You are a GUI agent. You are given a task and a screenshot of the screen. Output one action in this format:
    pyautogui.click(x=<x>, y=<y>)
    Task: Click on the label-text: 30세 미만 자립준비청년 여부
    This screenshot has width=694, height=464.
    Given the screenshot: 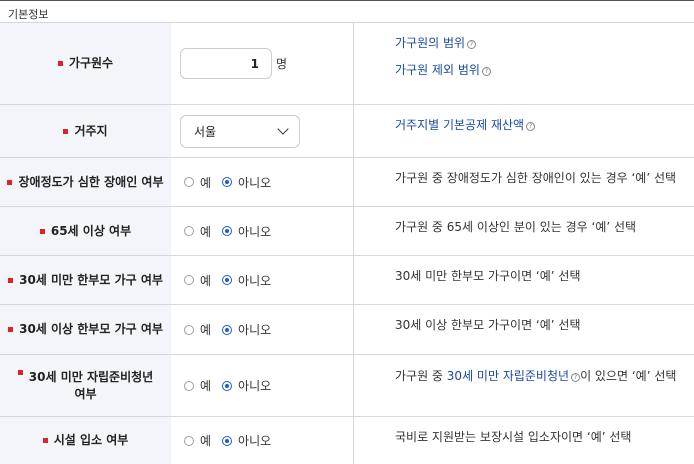 What is the action you would take?
    pyautogui.click(x=91, y=385)
    